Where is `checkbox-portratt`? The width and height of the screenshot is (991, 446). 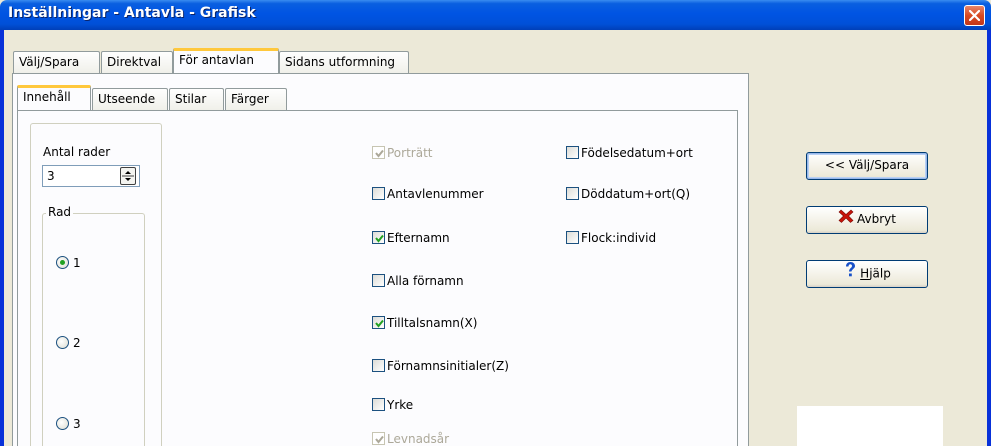 checkbox-portratt is located at coordinates (378, 152).